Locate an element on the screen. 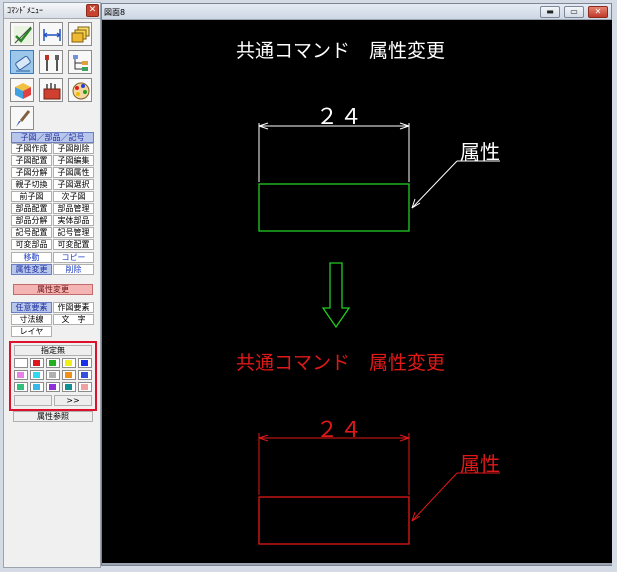 This screenshot has height=572, width=617. panel-title: ｺﾏﾝﾄﾞﾒﾆｭｰ is located at coordinates (25, 10).